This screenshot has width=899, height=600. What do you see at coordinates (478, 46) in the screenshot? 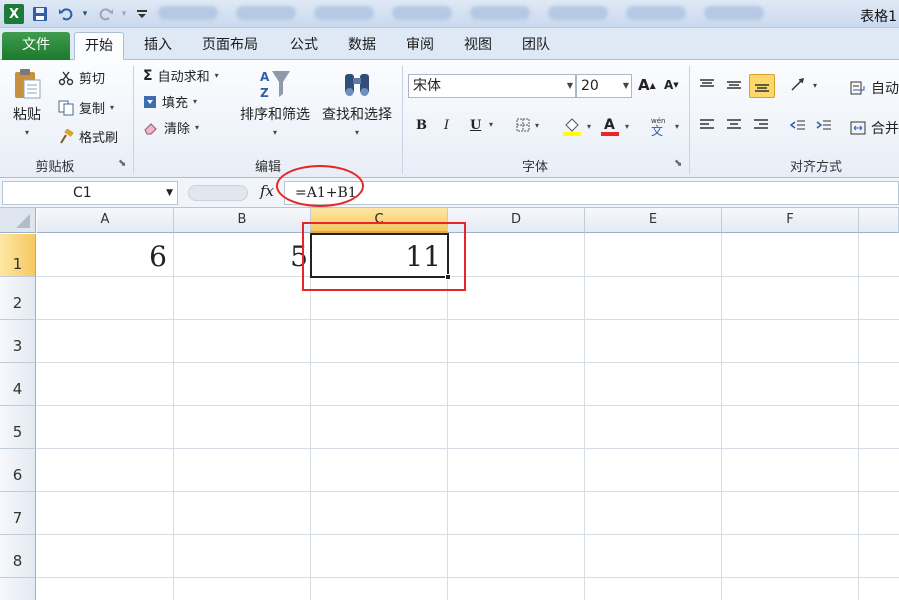
I see `tab-view: 视图` at bounding box center [478, 46].